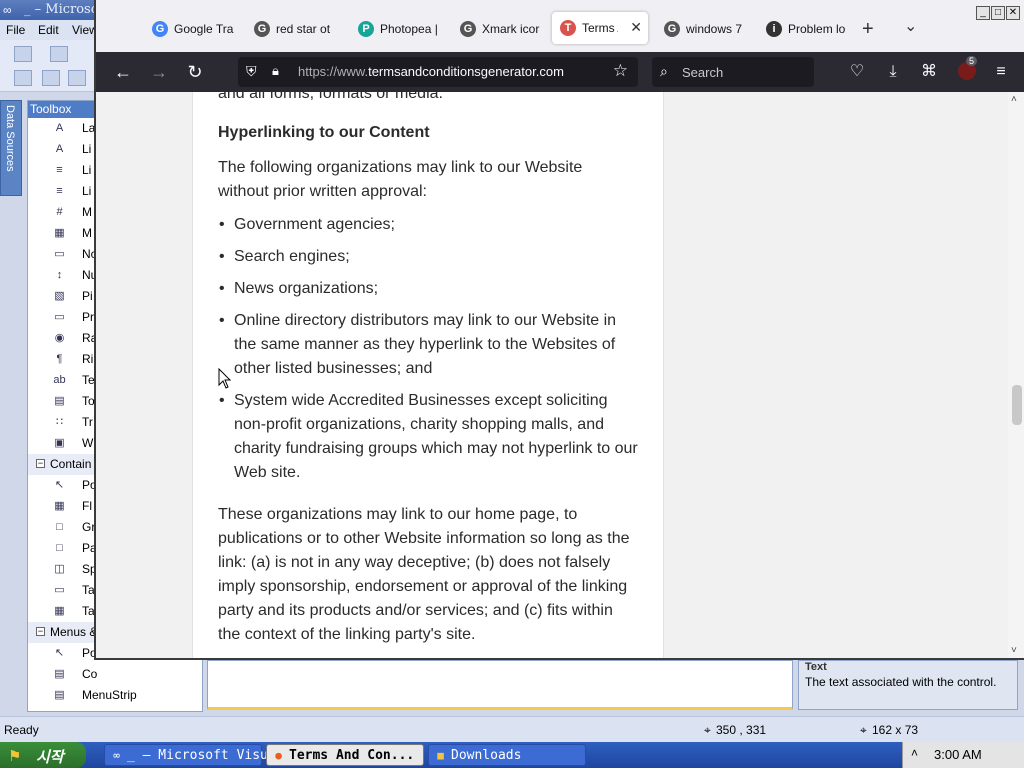  Describe the element at coordinates (21, 730) in the screenshot. I see `status-ready: Ready` at that location.